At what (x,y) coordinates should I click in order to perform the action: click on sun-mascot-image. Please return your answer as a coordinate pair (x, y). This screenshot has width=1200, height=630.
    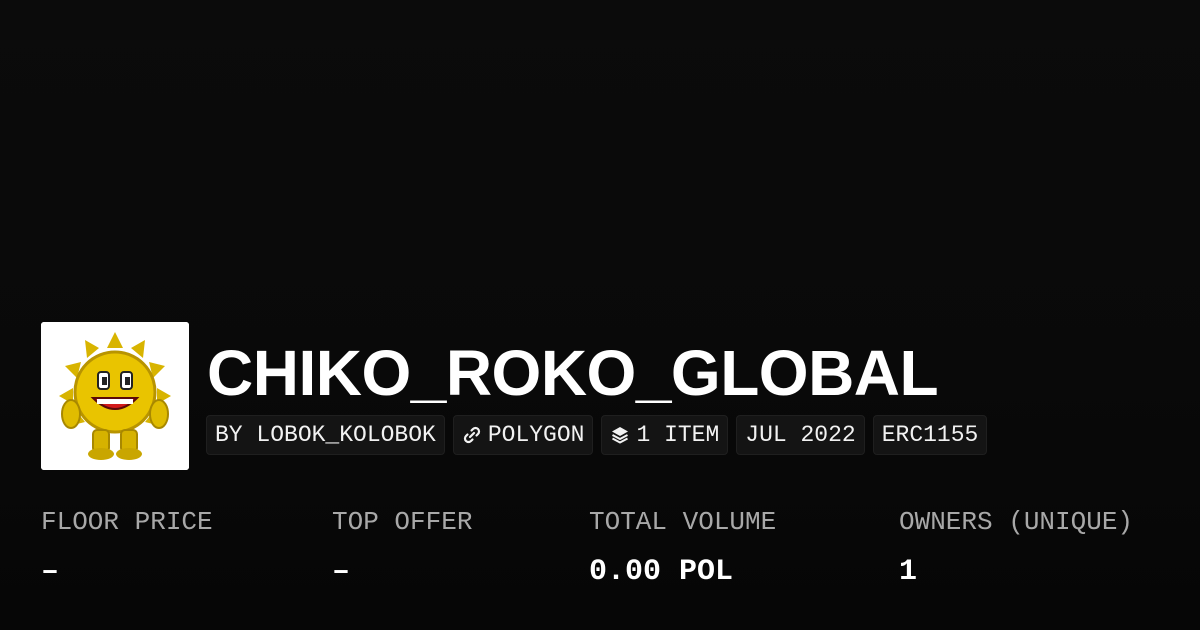
    Looking at the image, I should click on (115, 396).